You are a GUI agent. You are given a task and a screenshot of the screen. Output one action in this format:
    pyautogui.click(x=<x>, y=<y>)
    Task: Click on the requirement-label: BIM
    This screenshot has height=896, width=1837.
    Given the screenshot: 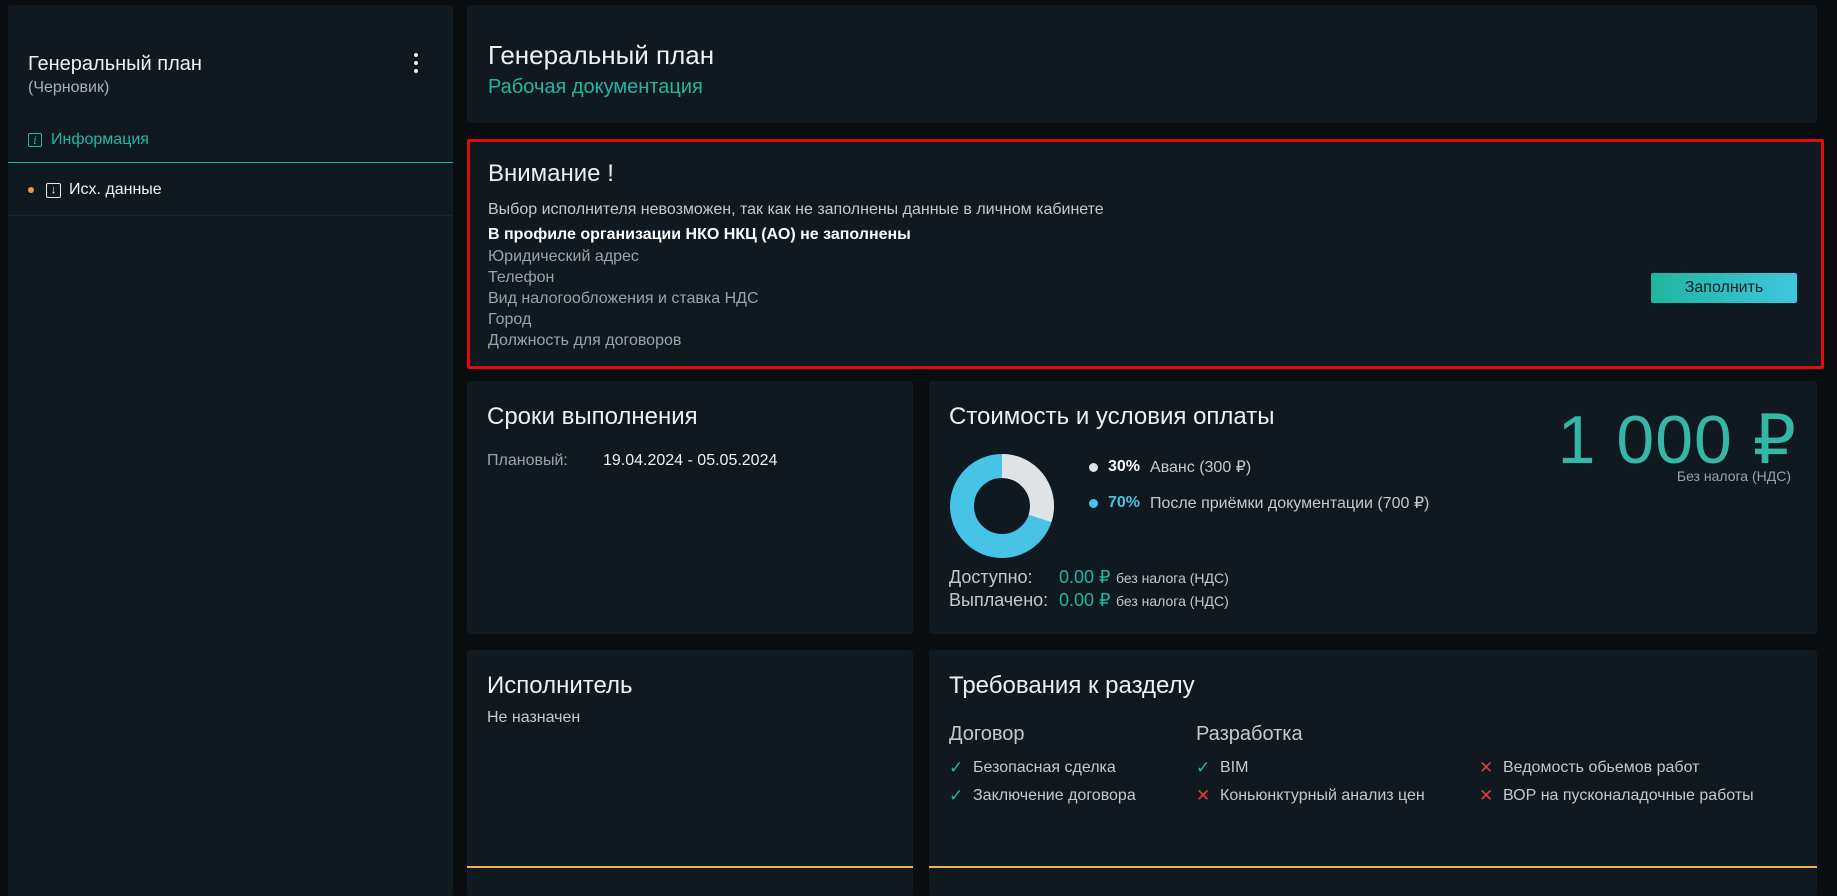 What is the action you would take?
    pyautogui.click(x=1234, y=767)
    